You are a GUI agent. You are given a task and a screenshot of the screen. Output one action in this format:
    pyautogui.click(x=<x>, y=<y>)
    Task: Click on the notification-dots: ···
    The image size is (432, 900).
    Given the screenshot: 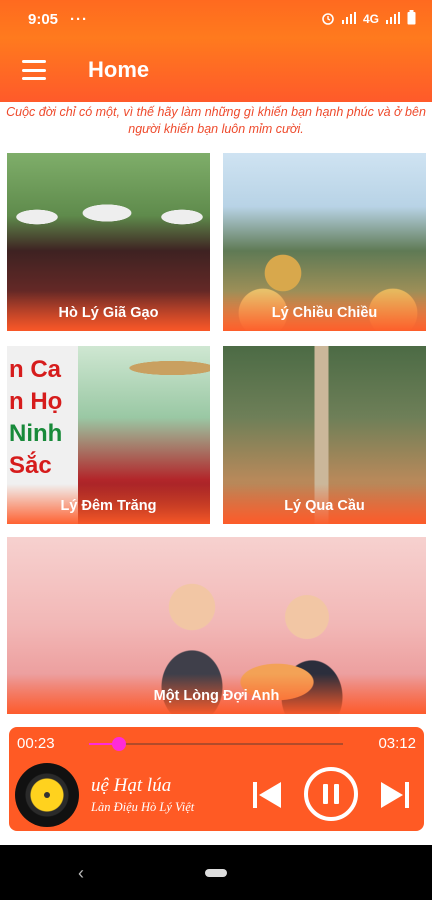 What is the action you would take?
    pyautogui.click(x=79, y=19)
    